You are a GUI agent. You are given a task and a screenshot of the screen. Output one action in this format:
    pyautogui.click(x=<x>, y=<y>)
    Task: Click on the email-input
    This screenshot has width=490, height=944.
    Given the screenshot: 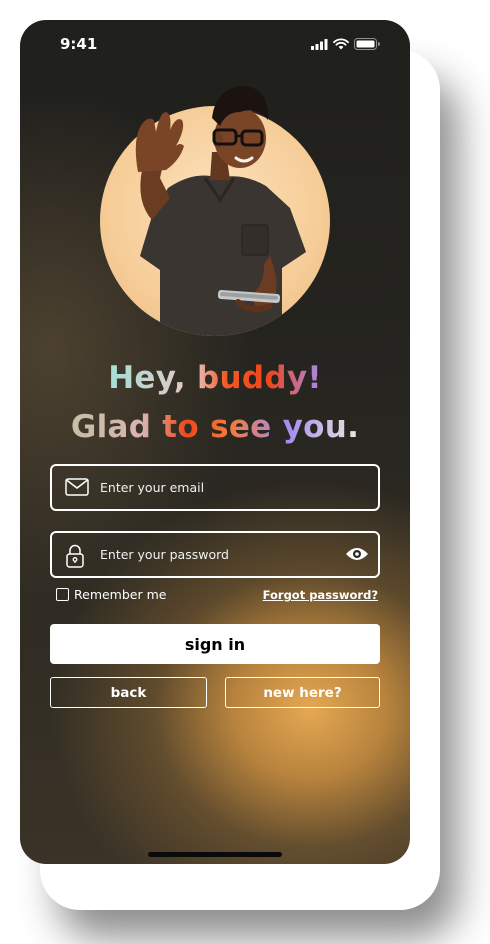 What is the action you would take?
    pyautogui.click(x=215, y=487)
    